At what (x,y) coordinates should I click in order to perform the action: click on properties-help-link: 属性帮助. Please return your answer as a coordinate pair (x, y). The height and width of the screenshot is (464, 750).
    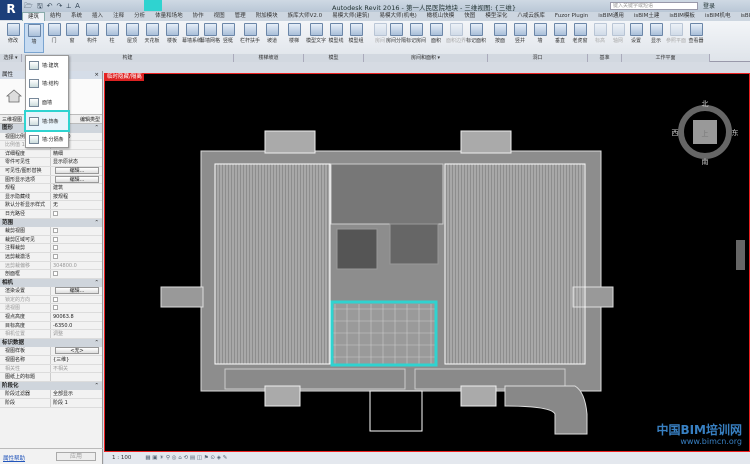
    Looking at the image, I should click on (14, 458).